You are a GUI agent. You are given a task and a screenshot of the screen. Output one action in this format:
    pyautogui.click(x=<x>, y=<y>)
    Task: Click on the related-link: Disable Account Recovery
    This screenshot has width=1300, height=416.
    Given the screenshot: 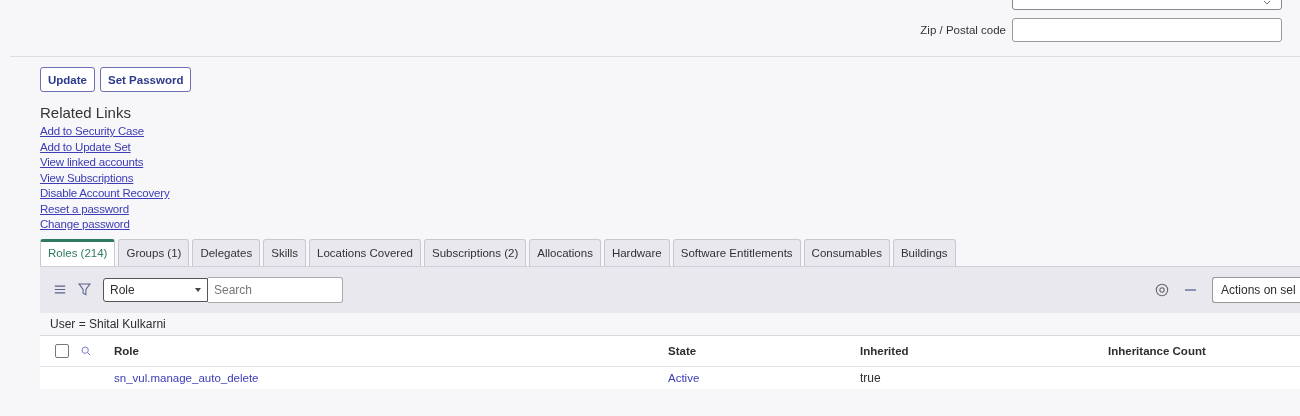 What is the action you would take?
    pyautogui.click(x=105, y=193)
    